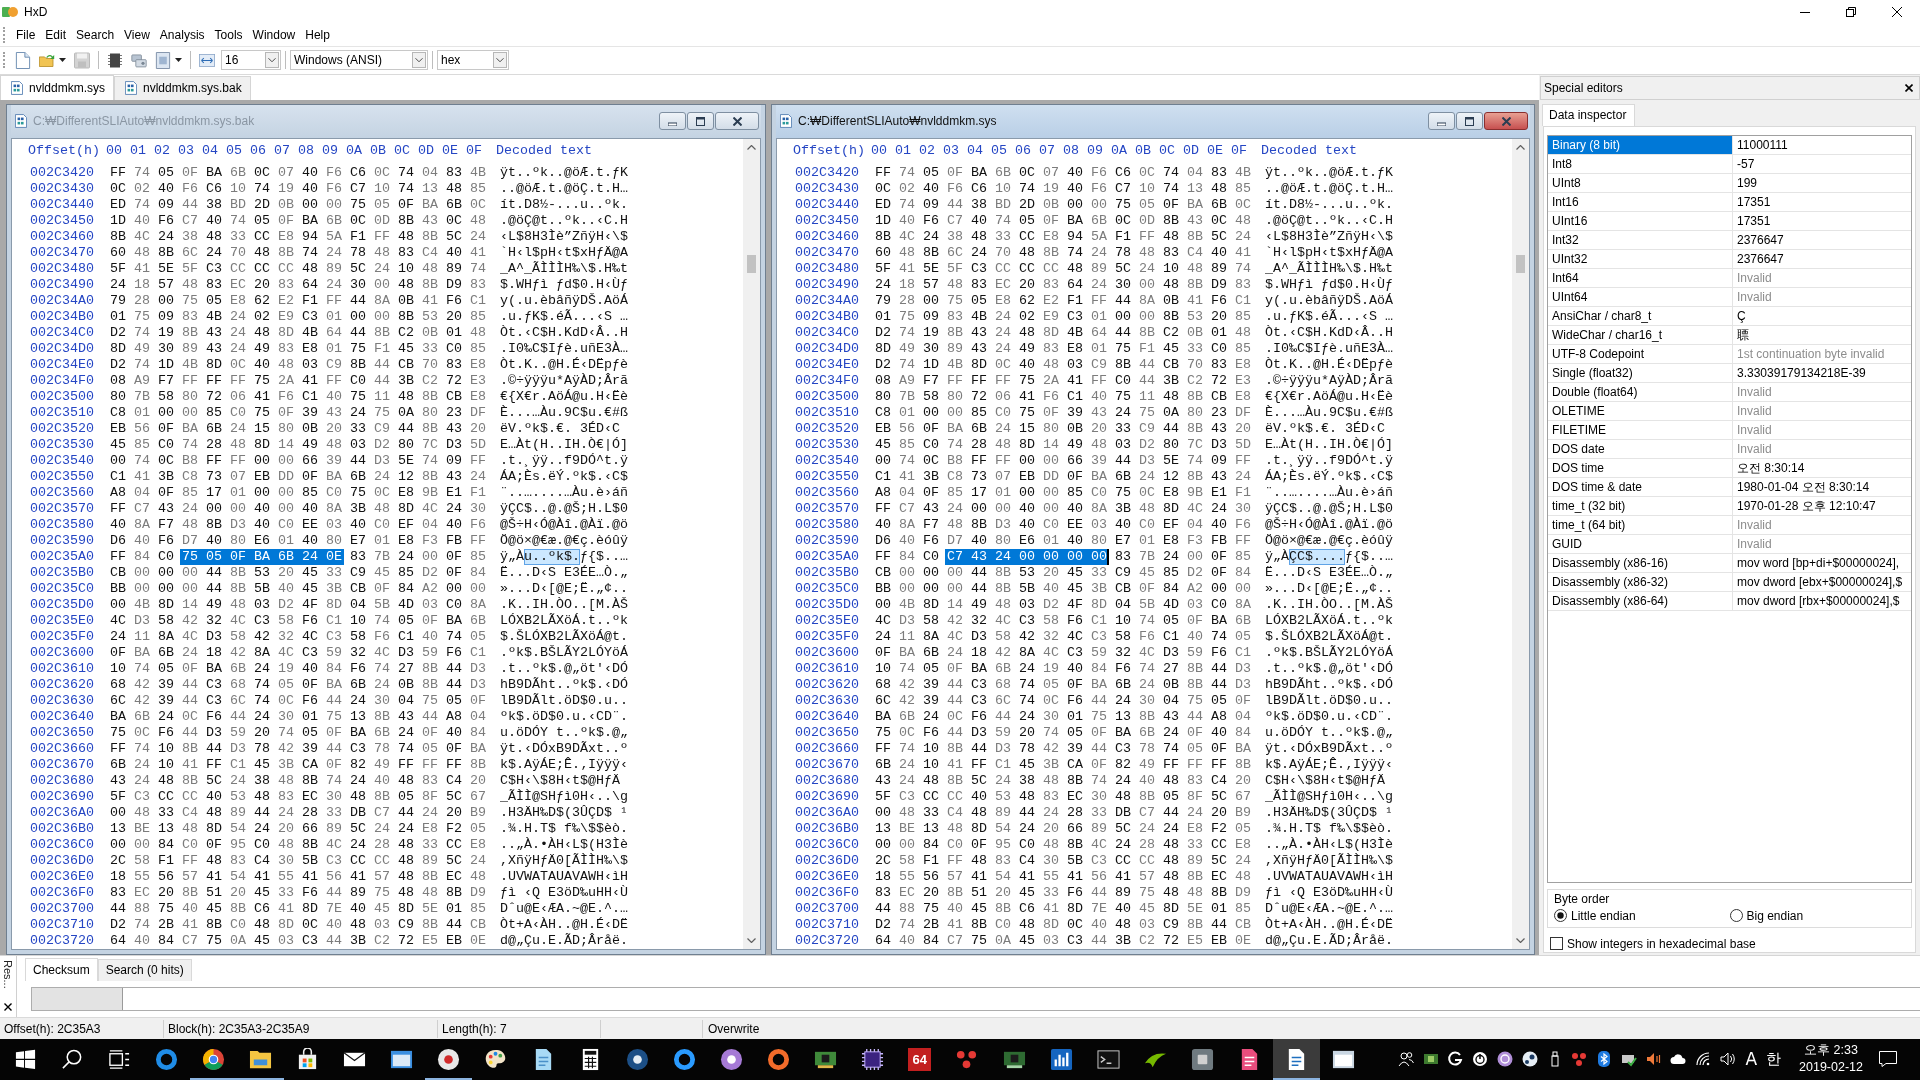 The width and height of the screenshot is (1920, 1080). I want to click on field-name: Double (float64), so click(1640, 391).